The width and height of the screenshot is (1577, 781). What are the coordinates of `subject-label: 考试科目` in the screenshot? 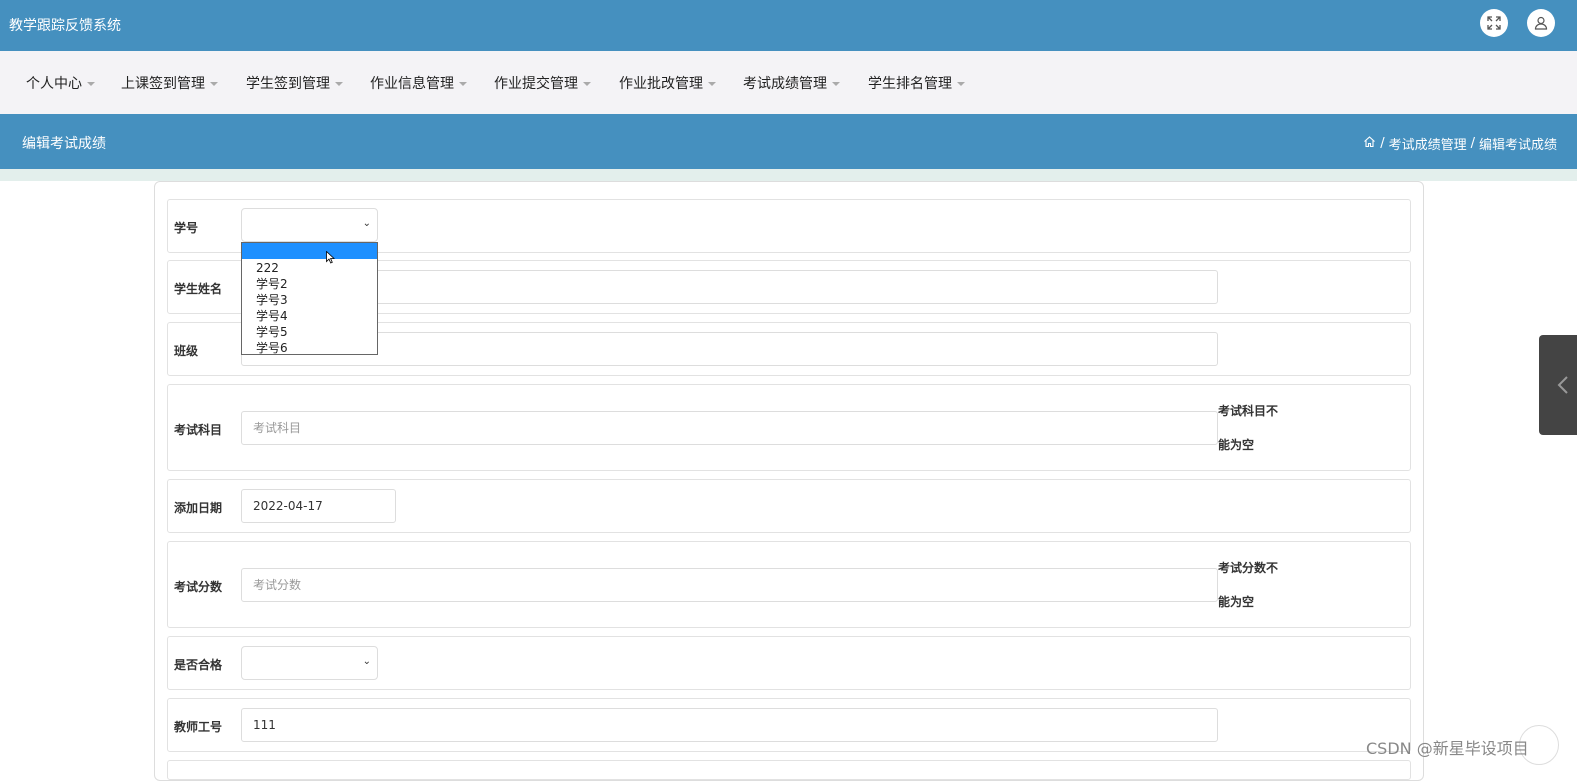 It's located at (198, 430).